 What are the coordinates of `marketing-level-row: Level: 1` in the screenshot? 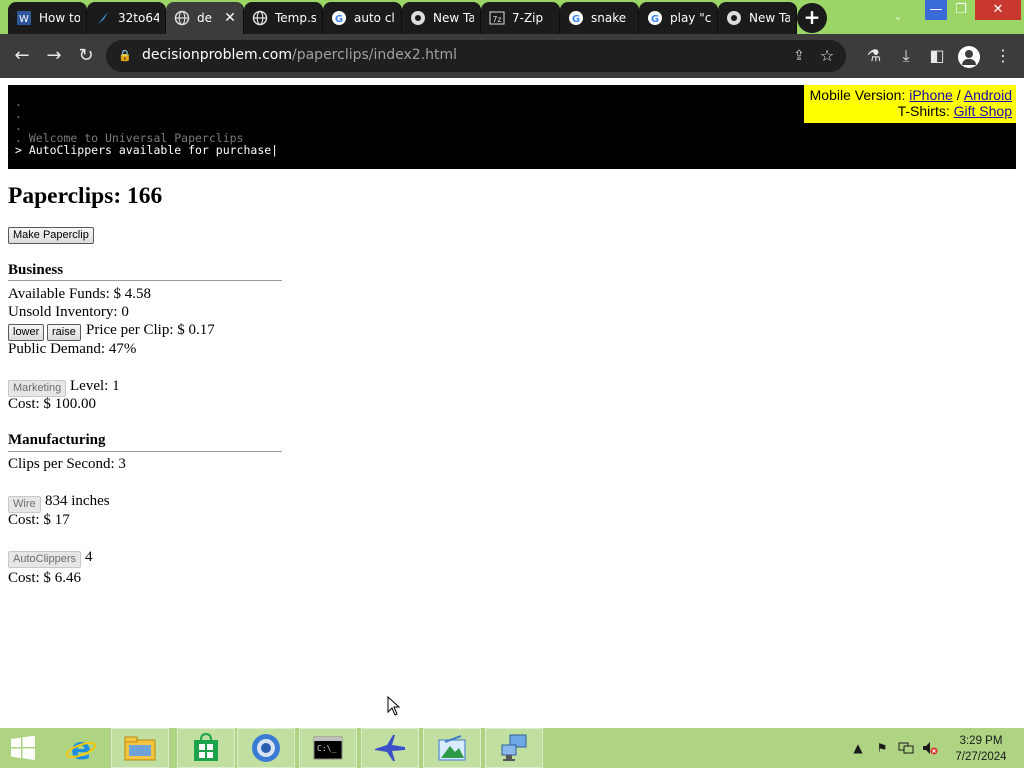 It's located at (95, 386).